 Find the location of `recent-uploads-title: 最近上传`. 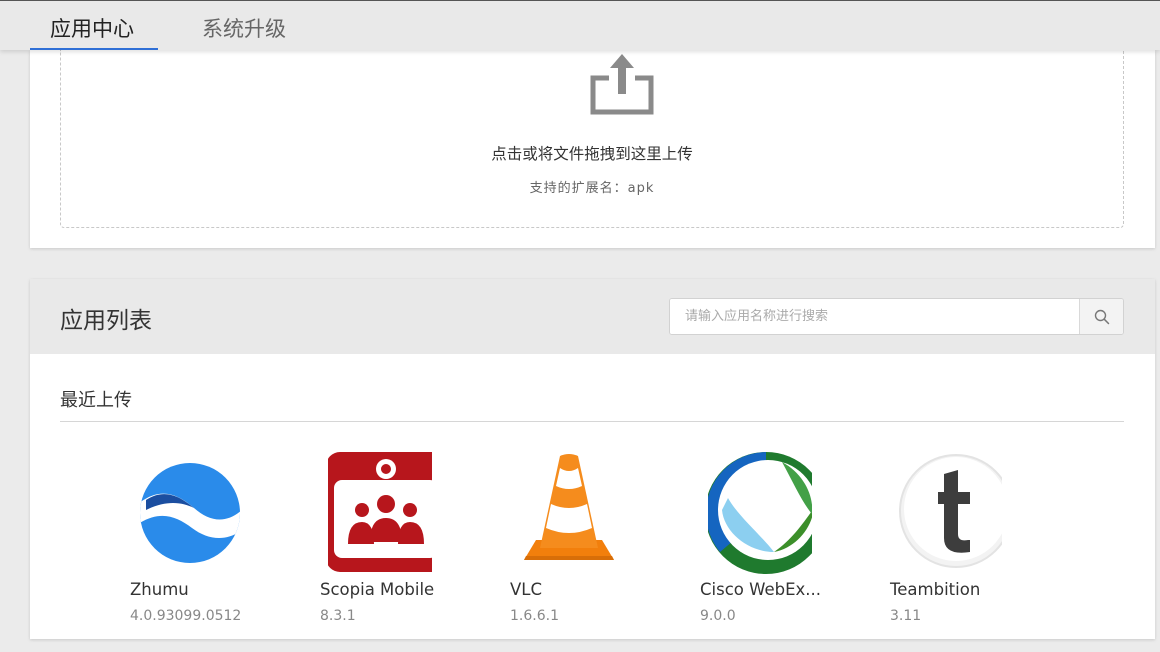

recent-uploads-title: 最近上传 is located at coordinates (96, 400).